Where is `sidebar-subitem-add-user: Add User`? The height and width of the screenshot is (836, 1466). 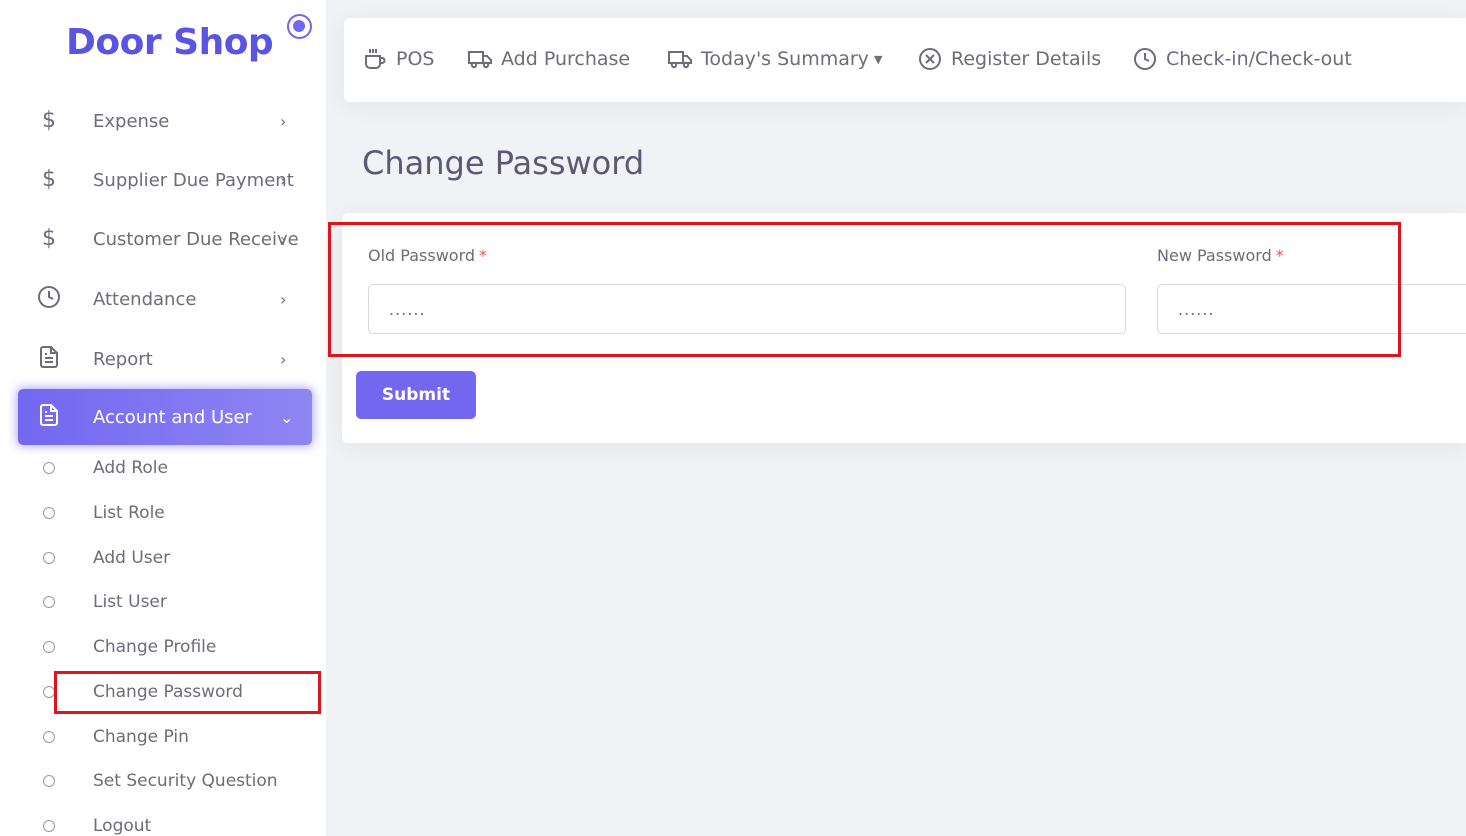
sidebar-subitem-add-user: Add User is located at coordinates (165, 558).